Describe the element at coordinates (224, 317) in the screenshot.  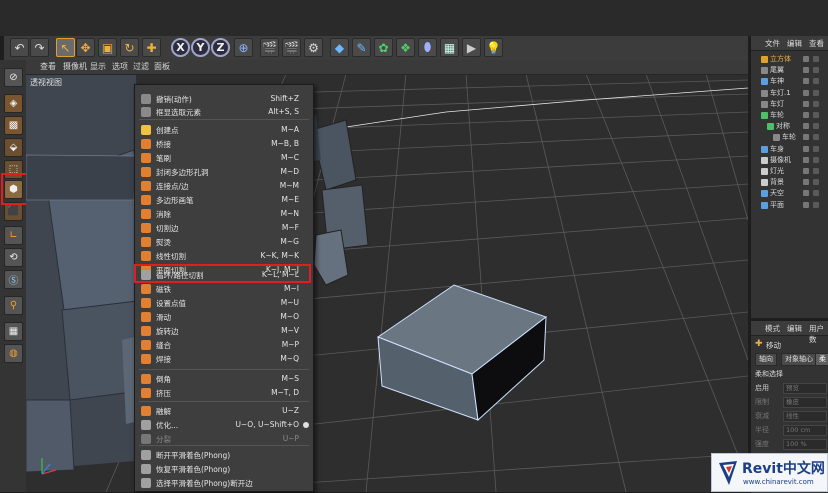
I see `menu-item-slide: 滑动 M~O` at that location.